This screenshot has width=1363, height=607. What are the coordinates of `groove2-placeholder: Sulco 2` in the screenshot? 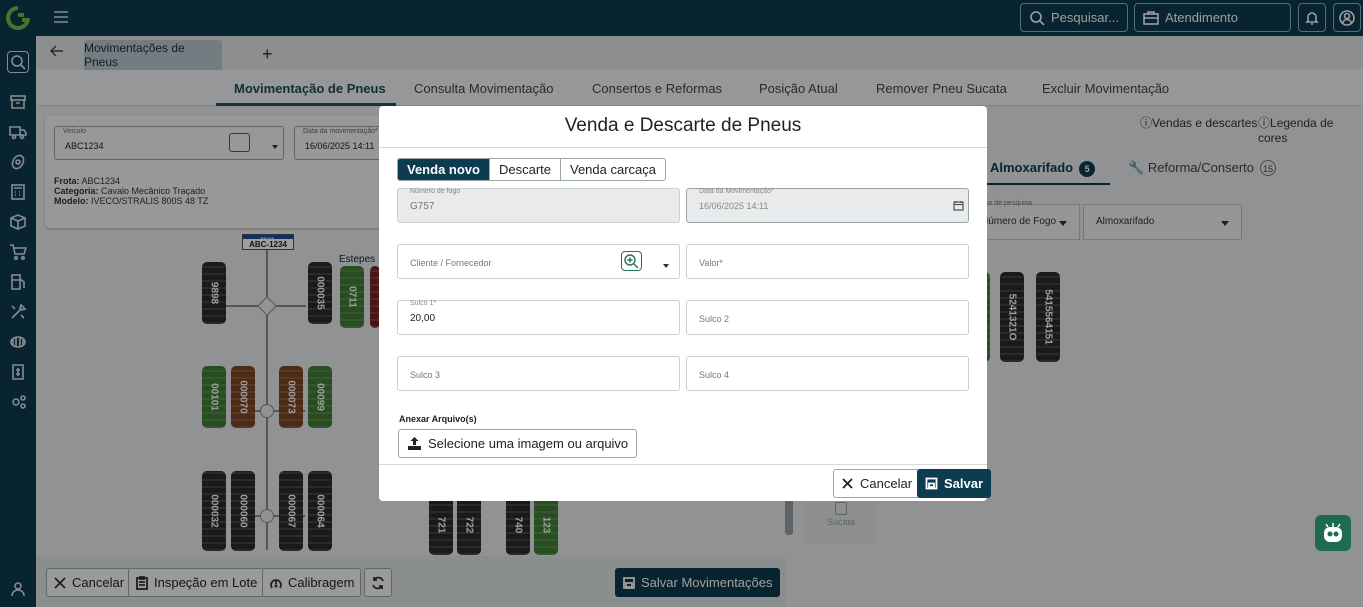 It's located at (714, 319).